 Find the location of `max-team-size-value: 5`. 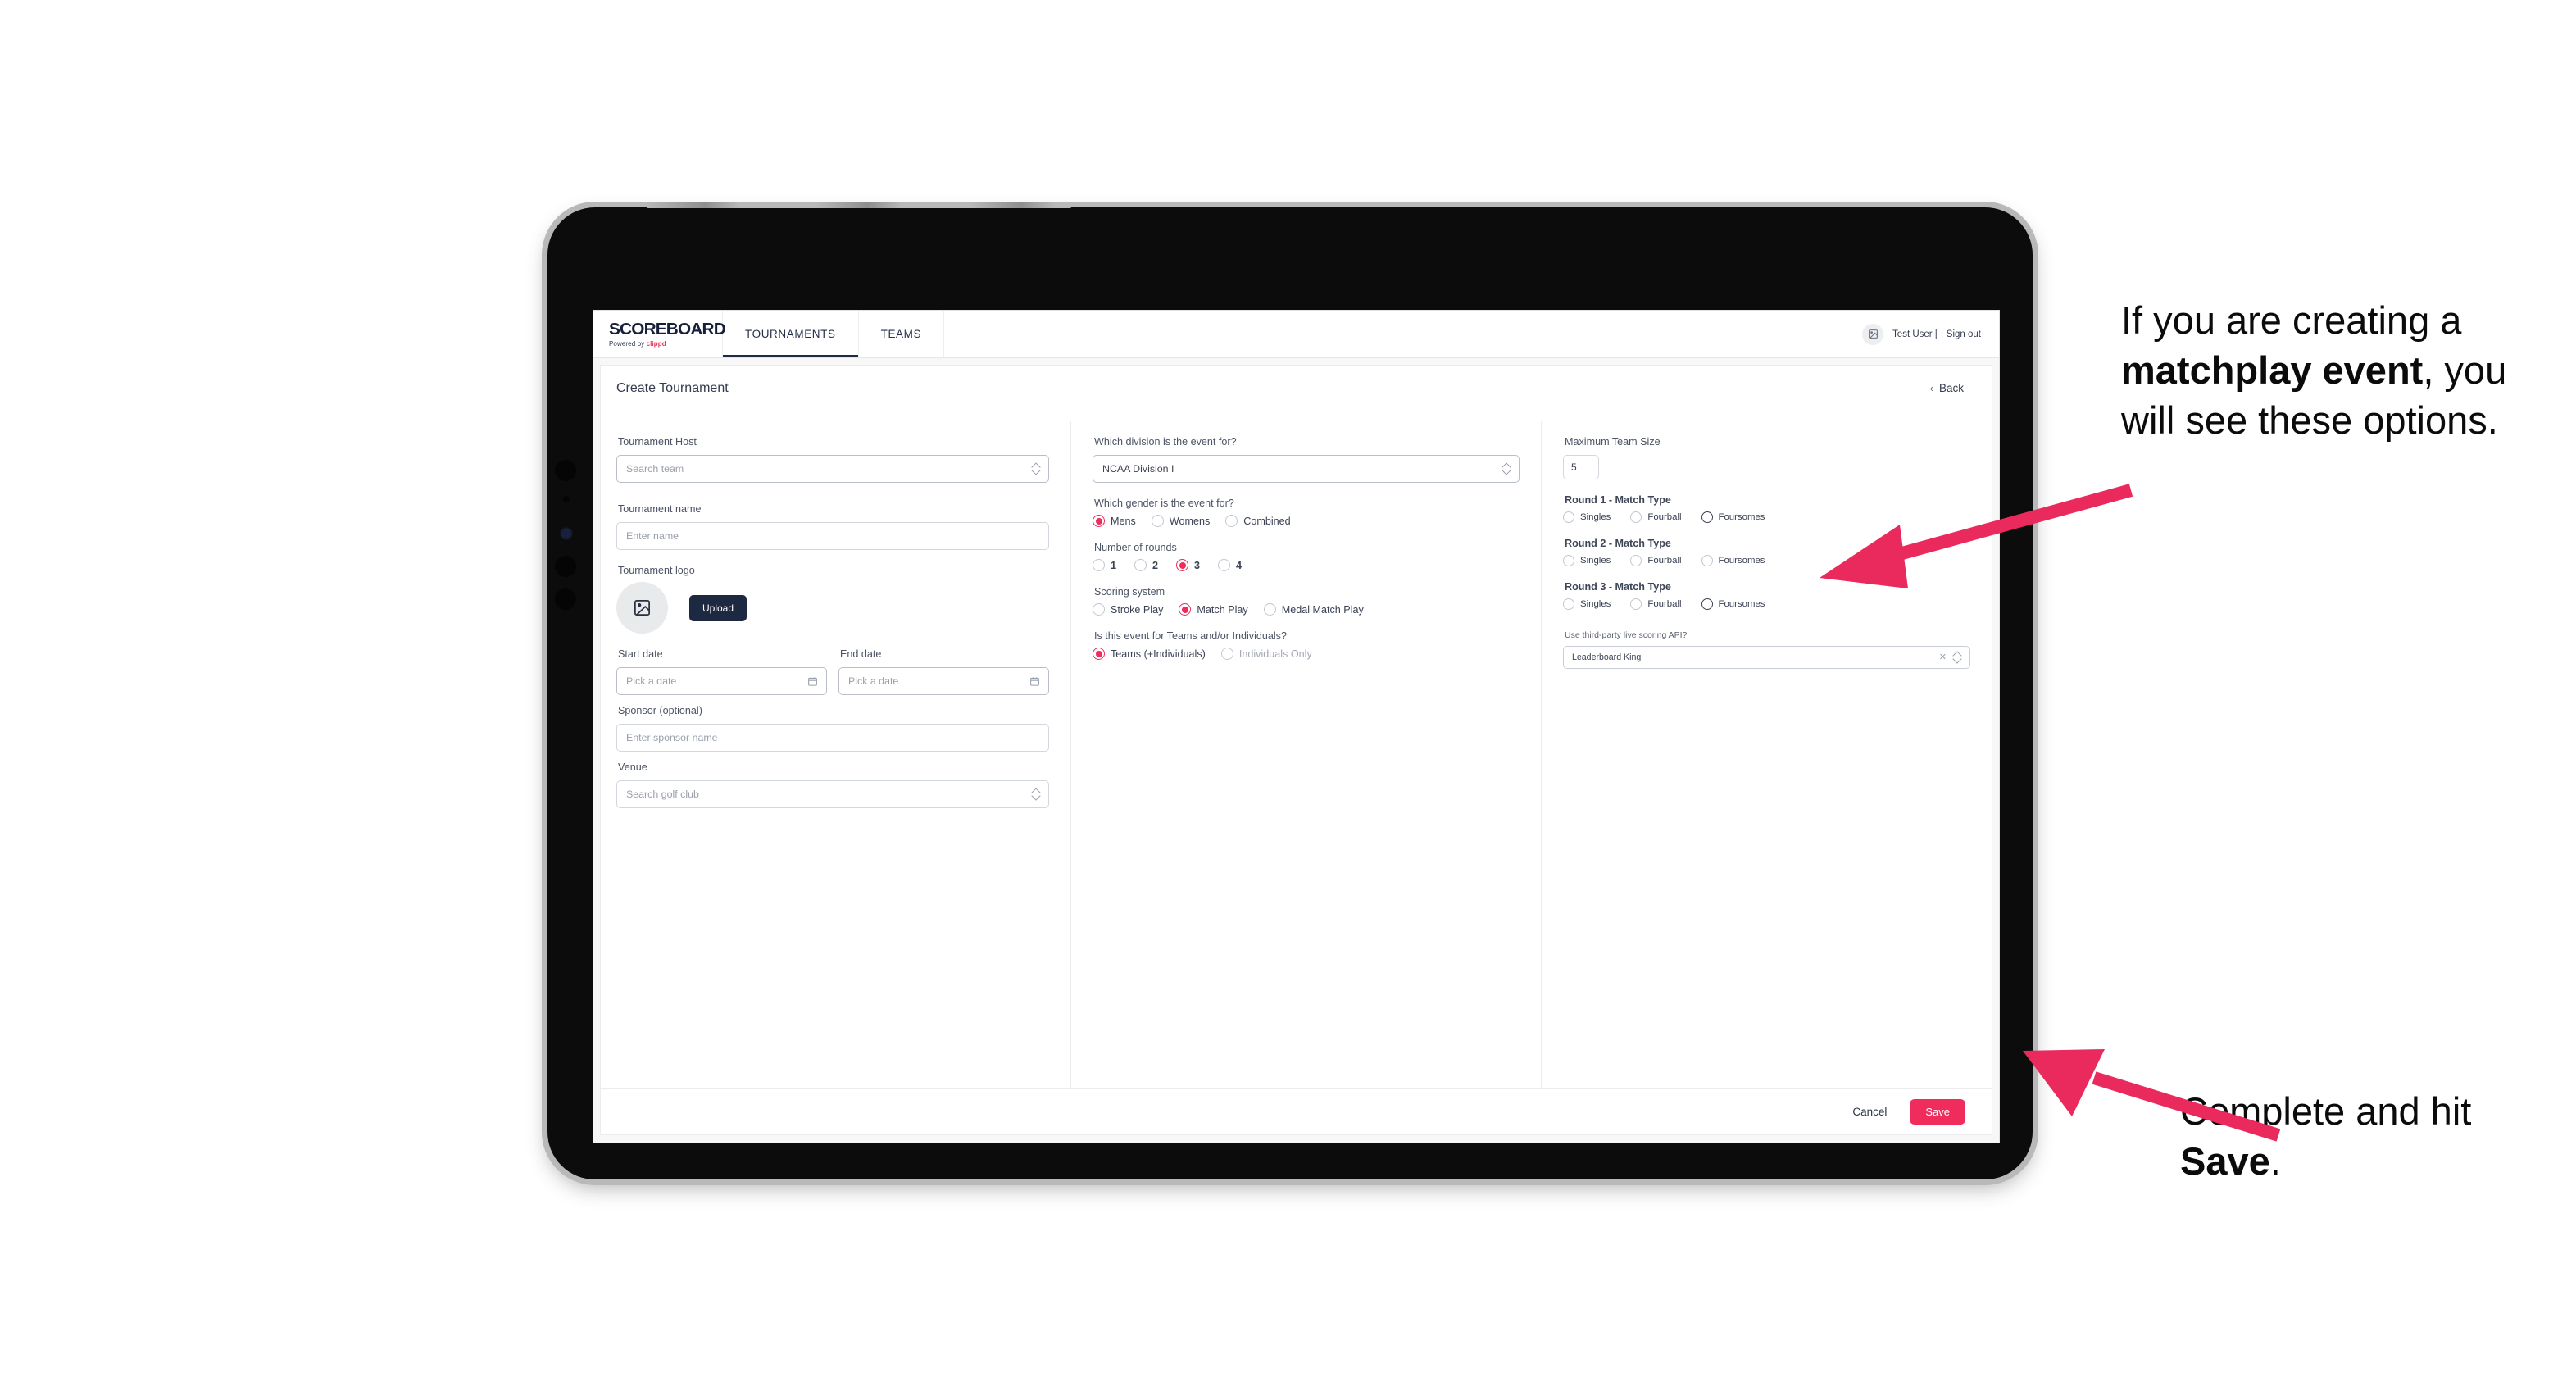

max-team-size-value: 5 is located at coordinates (1574, 467).